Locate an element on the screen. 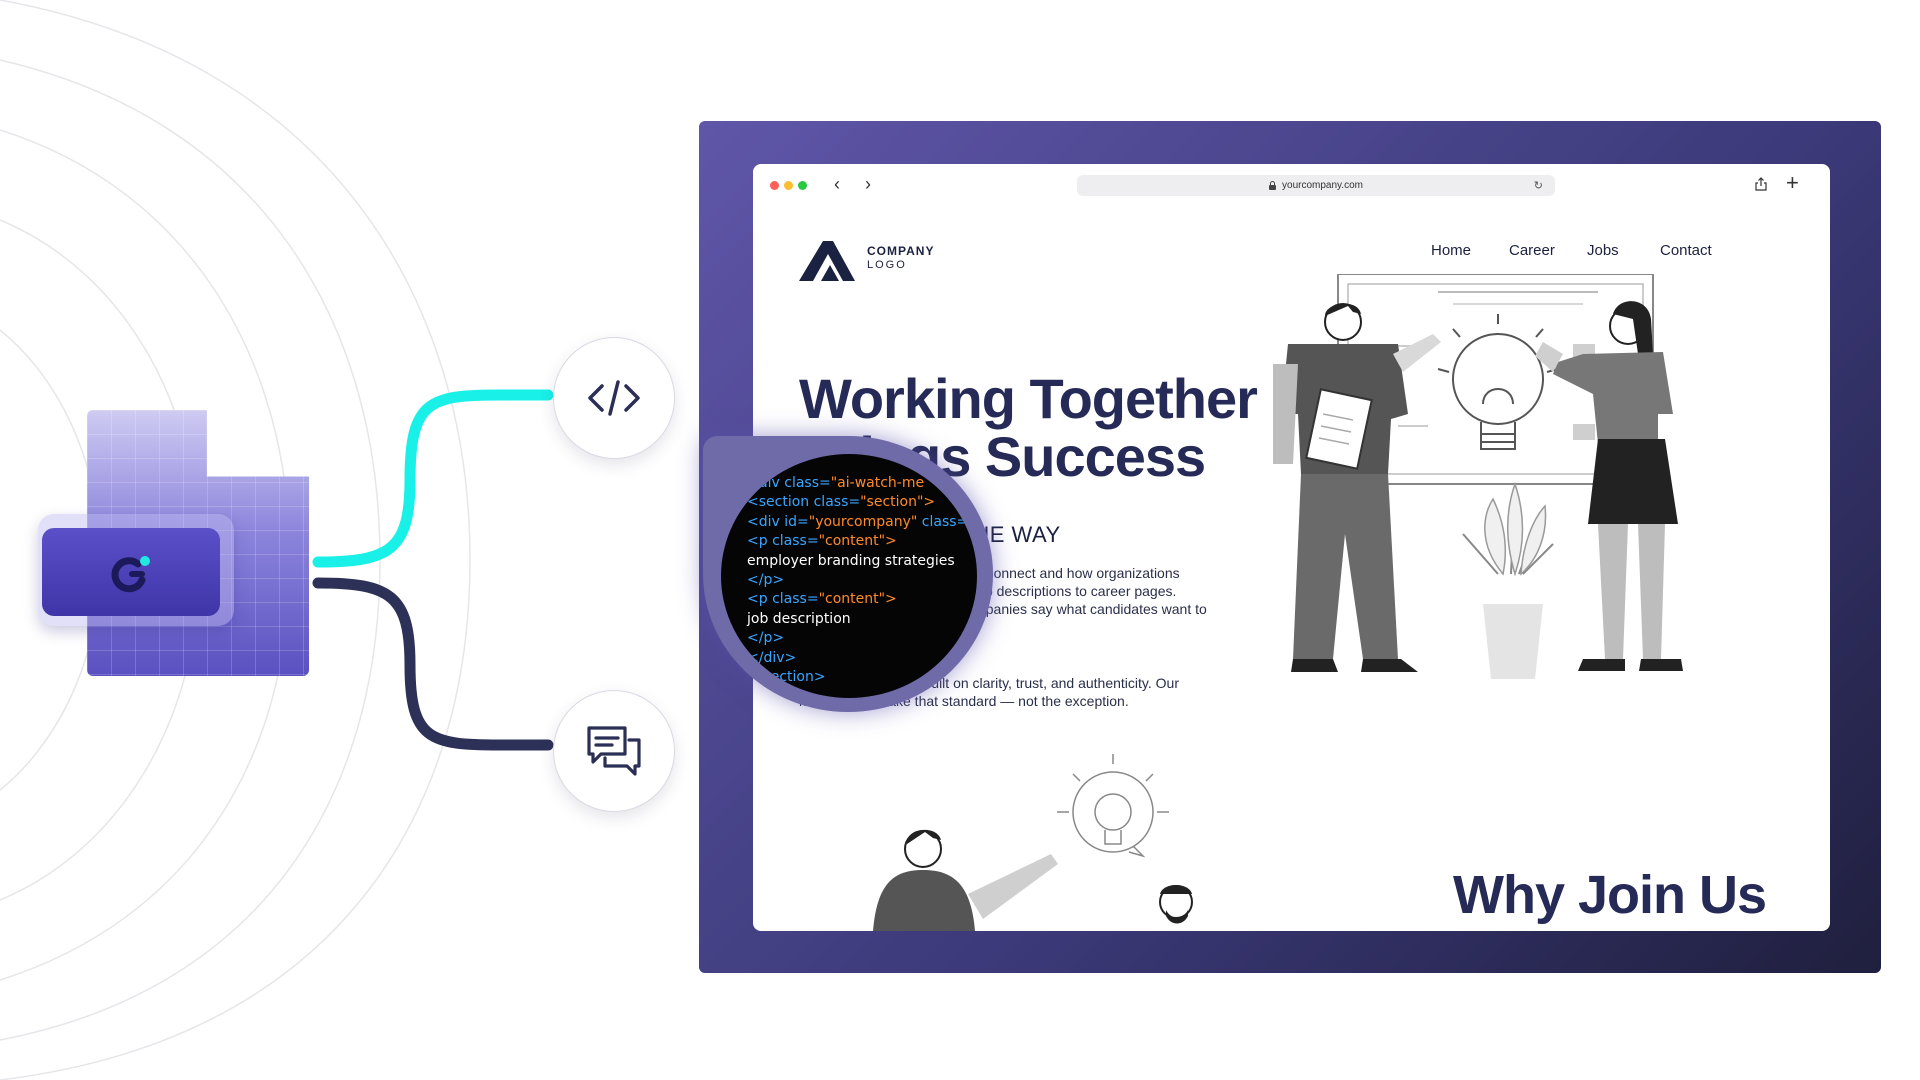 The height and width of the screenshot is (1080, 1920). close-window-dot is located at coordinates (774, 185).